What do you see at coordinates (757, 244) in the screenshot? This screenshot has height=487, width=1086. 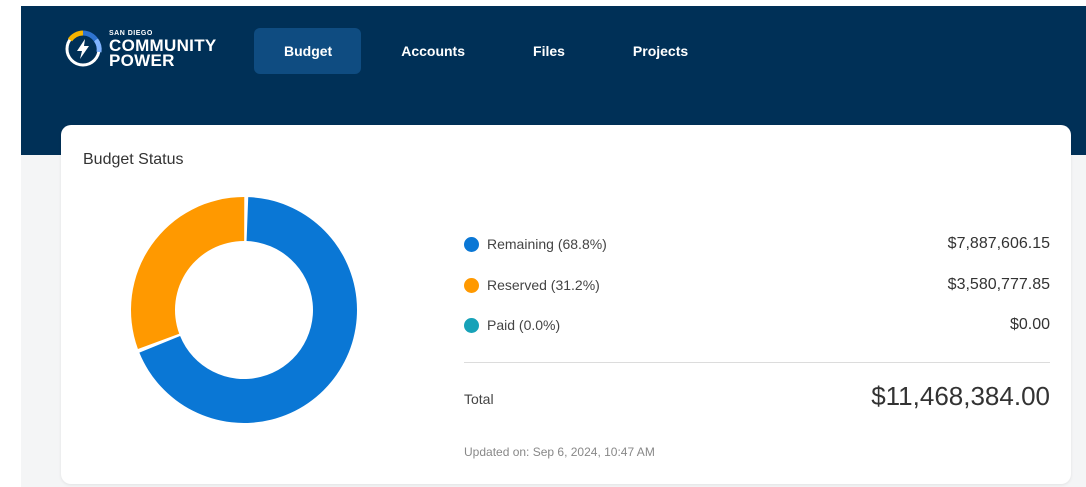 I see `legend-row-remaining: Remaining (68.8%) $7,887,606.15` at bounding box center [757, 244].